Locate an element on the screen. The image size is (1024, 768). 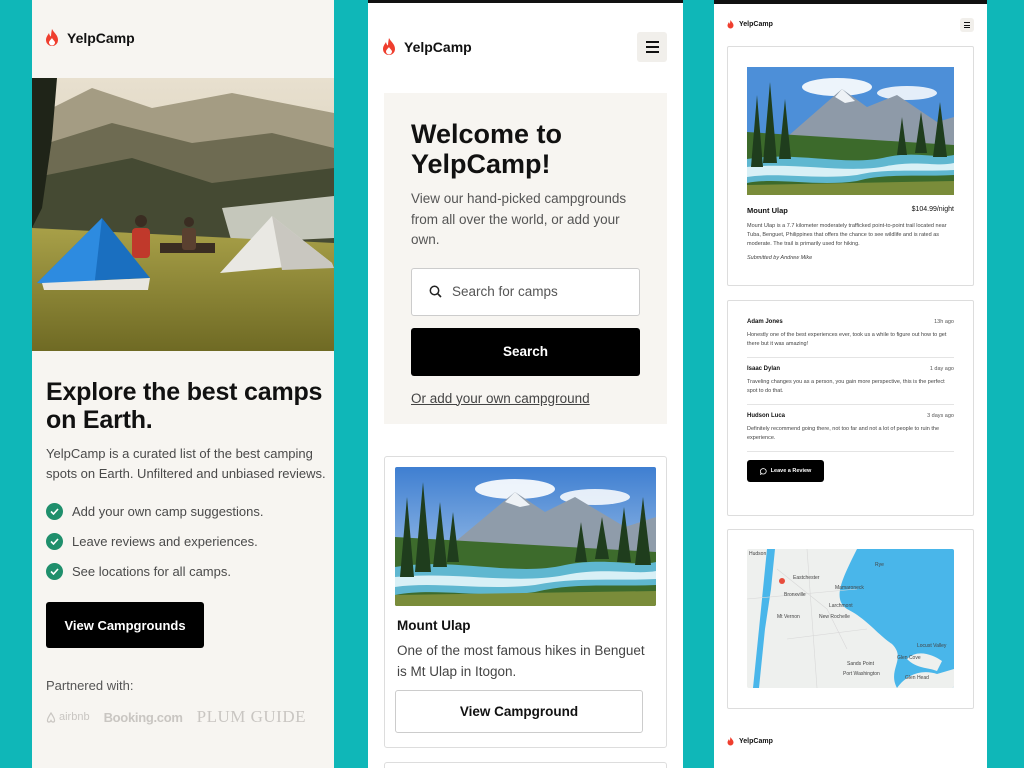
view-campground-button: View Campground is located at coordinates (519, 711).